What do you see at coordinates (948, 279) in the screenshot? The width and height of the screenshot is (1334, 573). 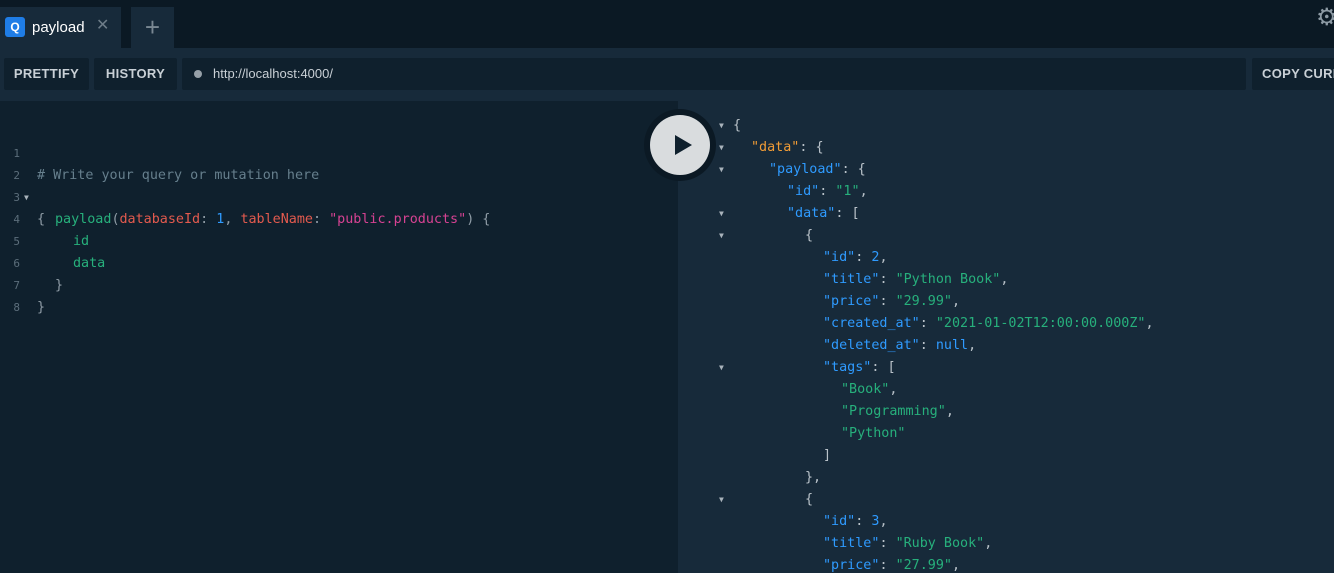 I see `json-string: "Python Book"` at bounding box center [948, 279].